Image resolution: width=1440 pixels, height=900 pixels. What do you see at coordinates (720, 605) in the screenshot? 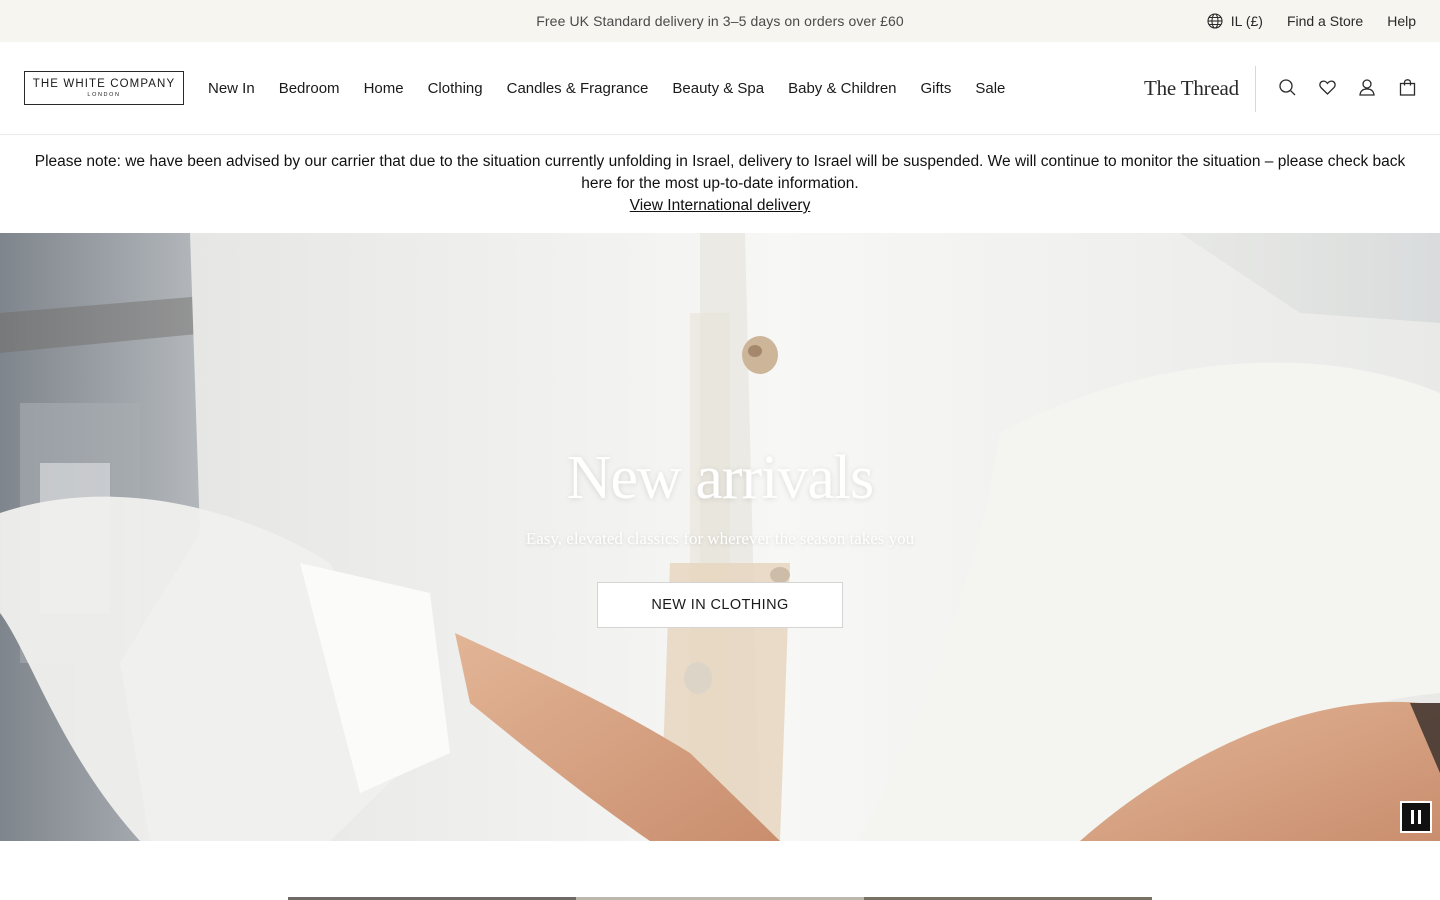
I see `new-in-clothing-button: NEW IN CLOTHING` at bounding box center [720, 605].